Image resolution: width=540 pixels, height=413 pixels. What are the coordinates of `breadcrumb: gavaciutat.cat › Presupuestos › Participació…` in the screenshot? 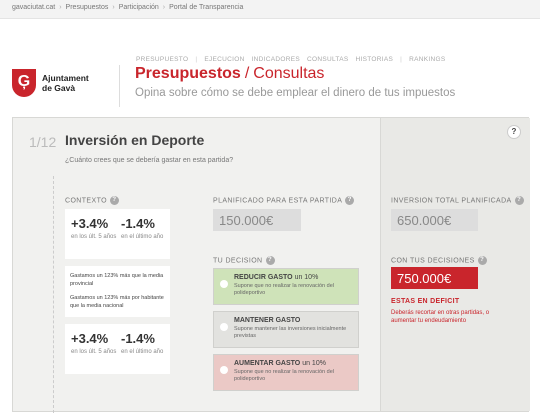 It's located at (270, 9).